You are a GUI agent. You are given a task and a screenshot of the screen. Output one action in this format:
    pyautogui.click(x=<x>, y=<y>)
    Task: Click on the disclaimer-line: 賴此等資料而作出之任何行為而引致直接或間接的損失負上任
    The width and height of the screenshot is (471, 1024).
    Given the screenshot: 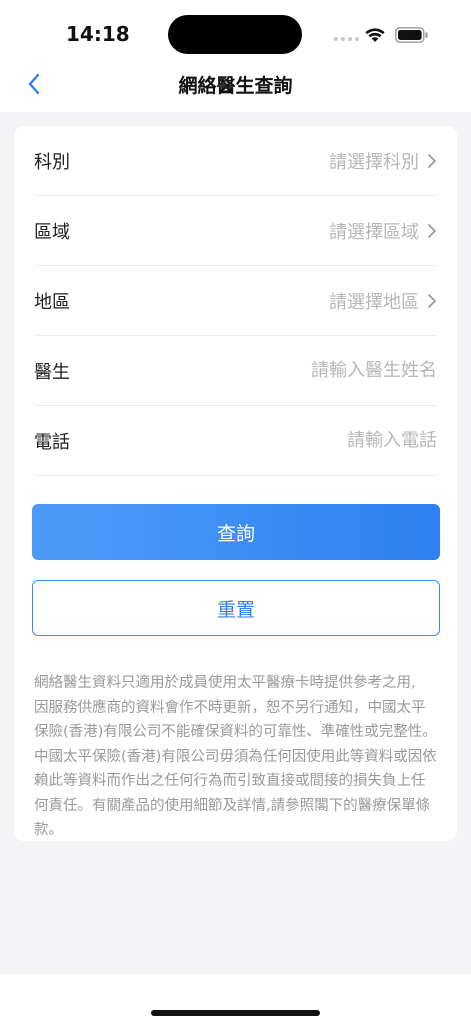 What is the action you would take?
    pyautogui.click(x=230, y=781)
    